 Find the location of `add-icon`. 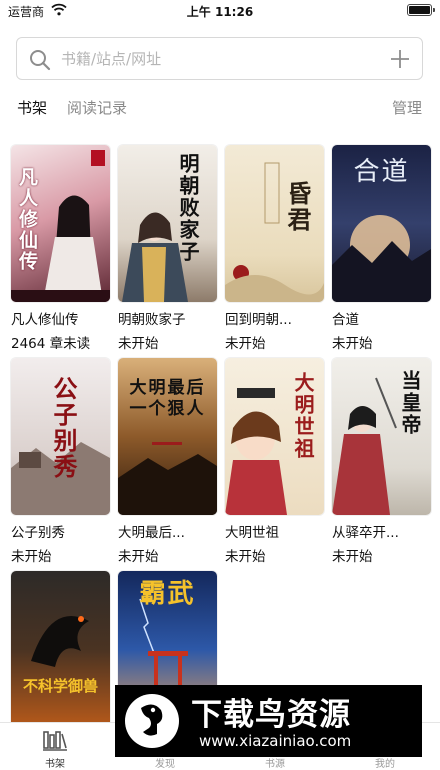

add-icon is located at coordinates (400, 59).